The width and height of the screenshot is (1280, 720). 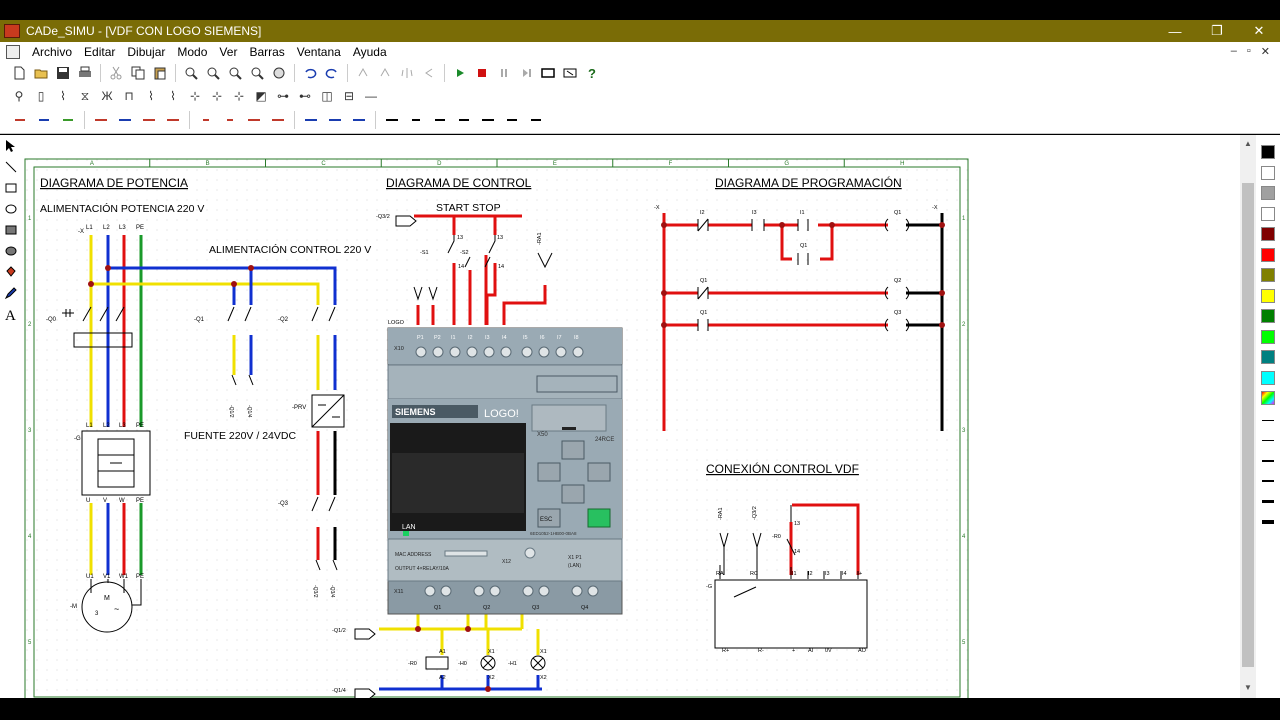 I want to click on selector-icon: ⌇, so click(x=173, y=96).